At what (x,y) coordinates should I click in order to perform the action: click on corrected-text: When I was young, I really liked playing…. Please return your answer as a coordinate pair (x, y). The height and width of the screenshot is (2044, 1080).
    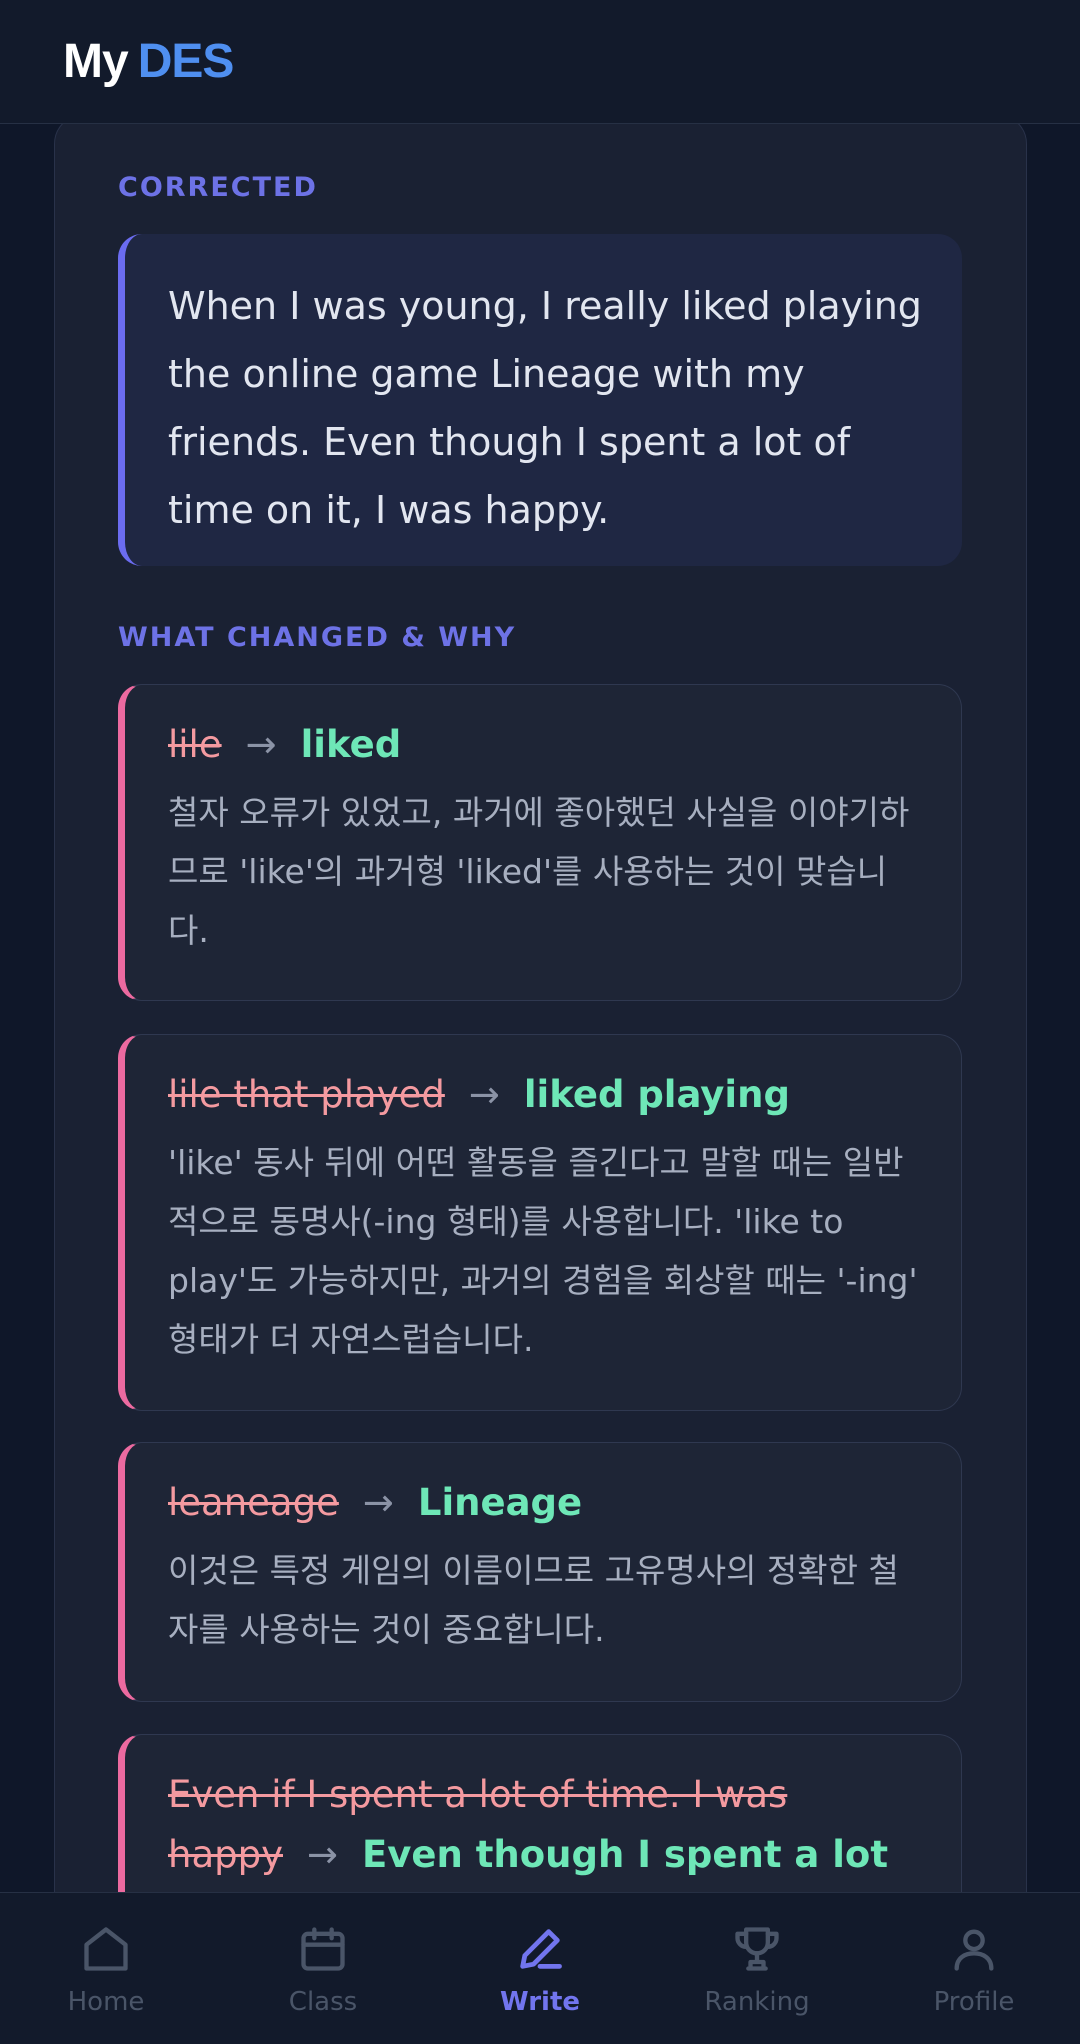
    Looking at the image, I should click on (545, 408).